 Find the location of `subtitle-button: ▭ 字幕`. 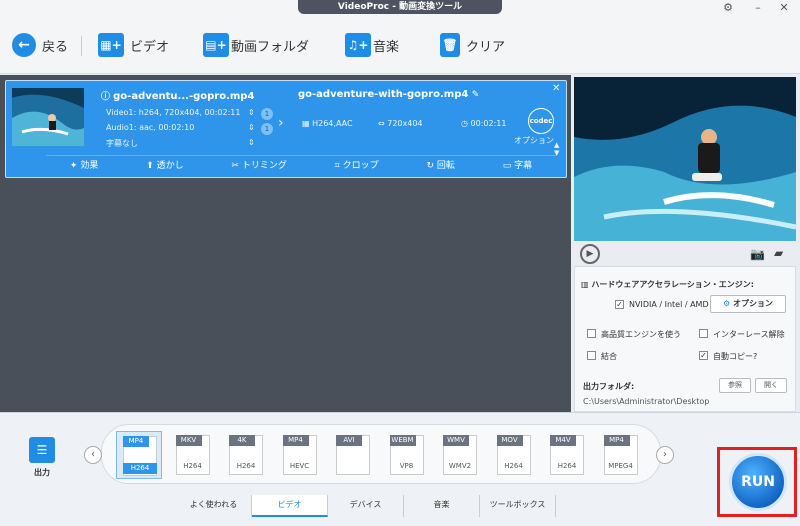

subtitle-button: ▭ 字幕 is located at coordinates (517, 164).